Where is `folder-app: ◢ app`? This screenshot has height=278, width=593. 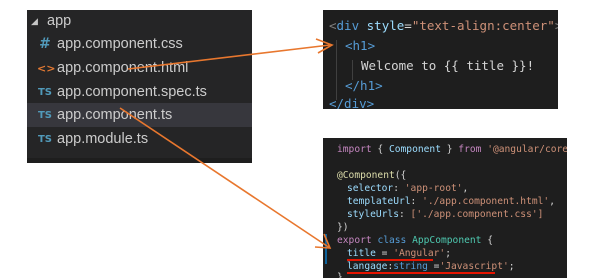 folder-app: ◢ app is located at coordinates (139, 21).